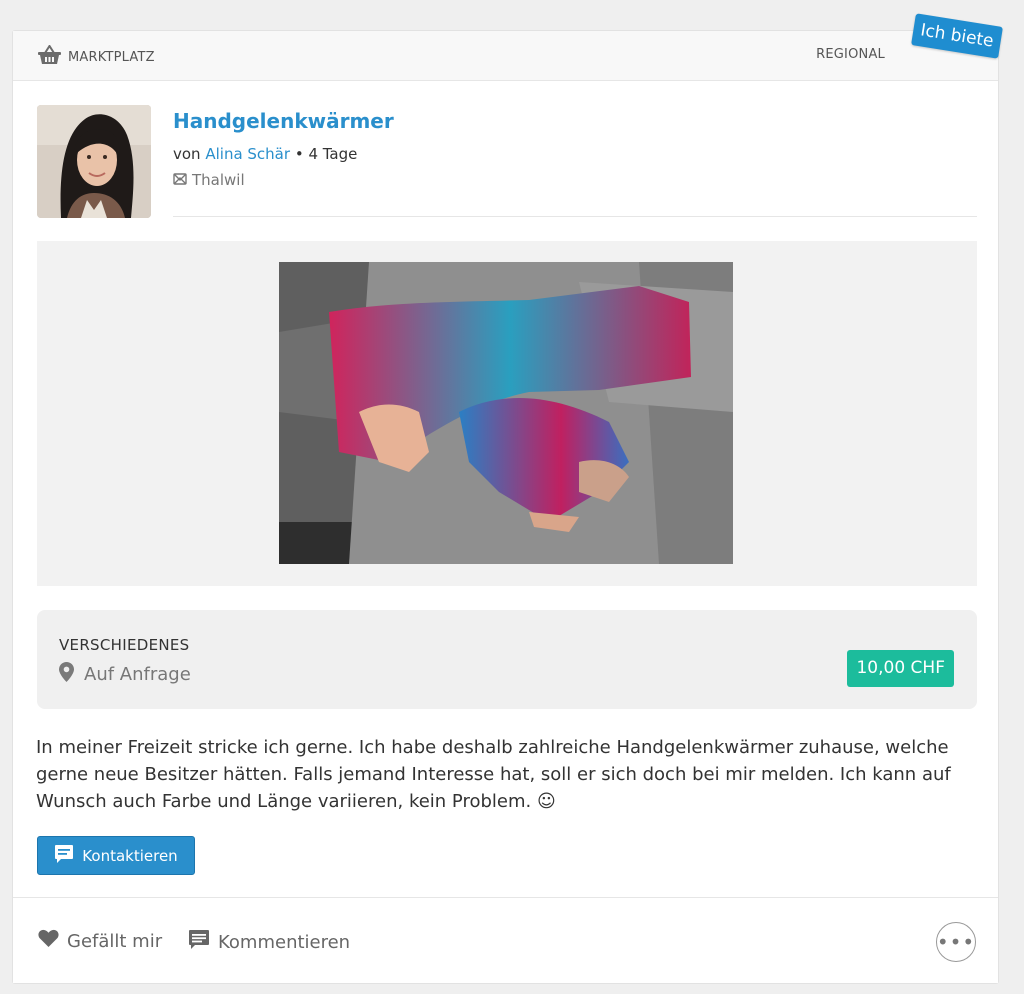 This screenshot has width=1024, height=994. Describe the element at coordinates (111, 57) in the screenshot. I see `category-header-label: MARKTPLATZ` at that location.